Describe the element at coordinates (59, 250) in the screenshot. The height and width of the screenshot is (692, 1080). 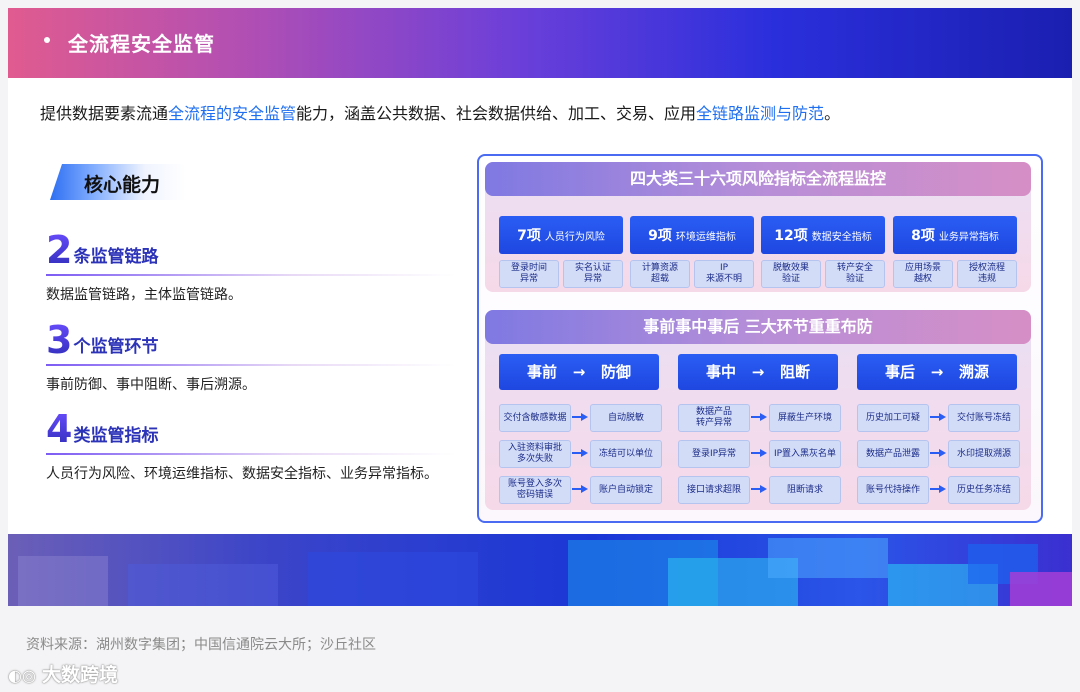
I see `capability-number: 2` at that location.